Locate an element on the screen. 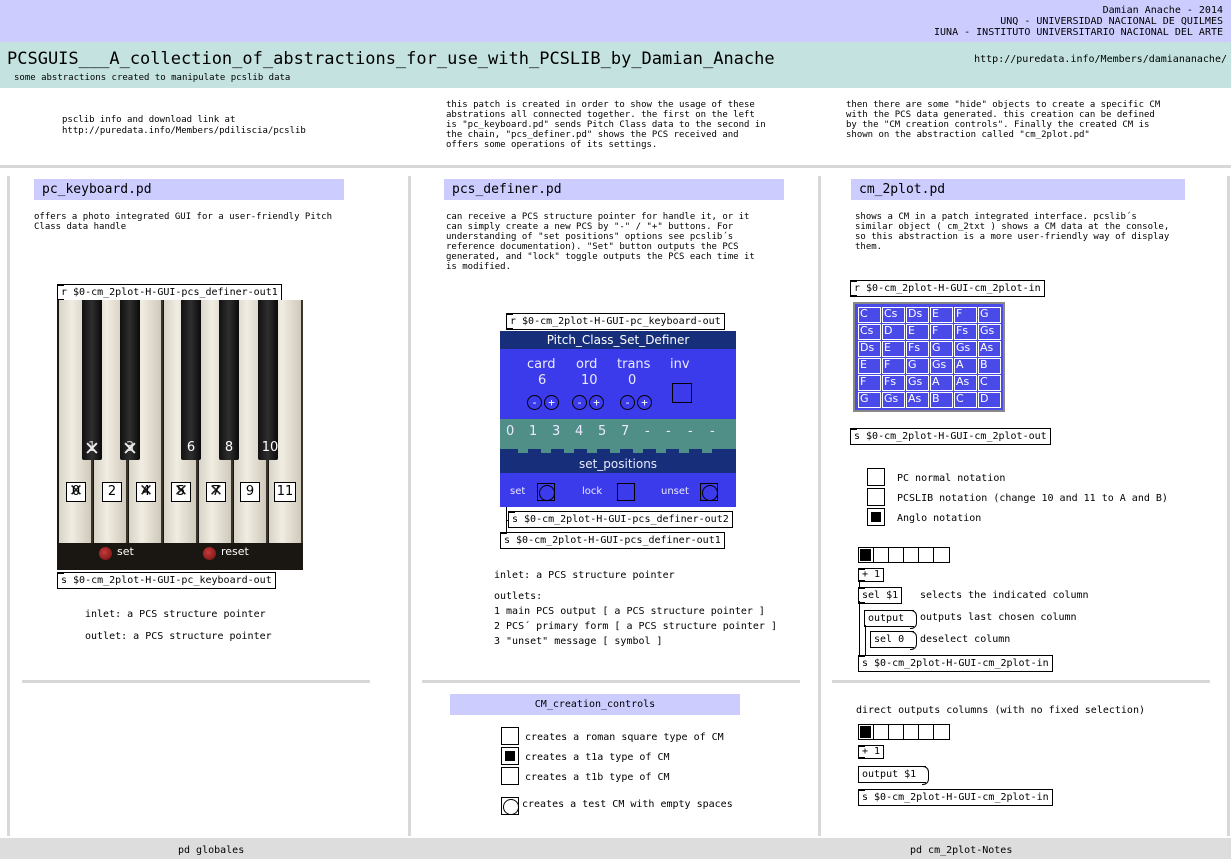  cm-2plot-send-out: s $0-cm_2plot-H-GUI-cm_2plot-out is located at coordinates (950, 436).